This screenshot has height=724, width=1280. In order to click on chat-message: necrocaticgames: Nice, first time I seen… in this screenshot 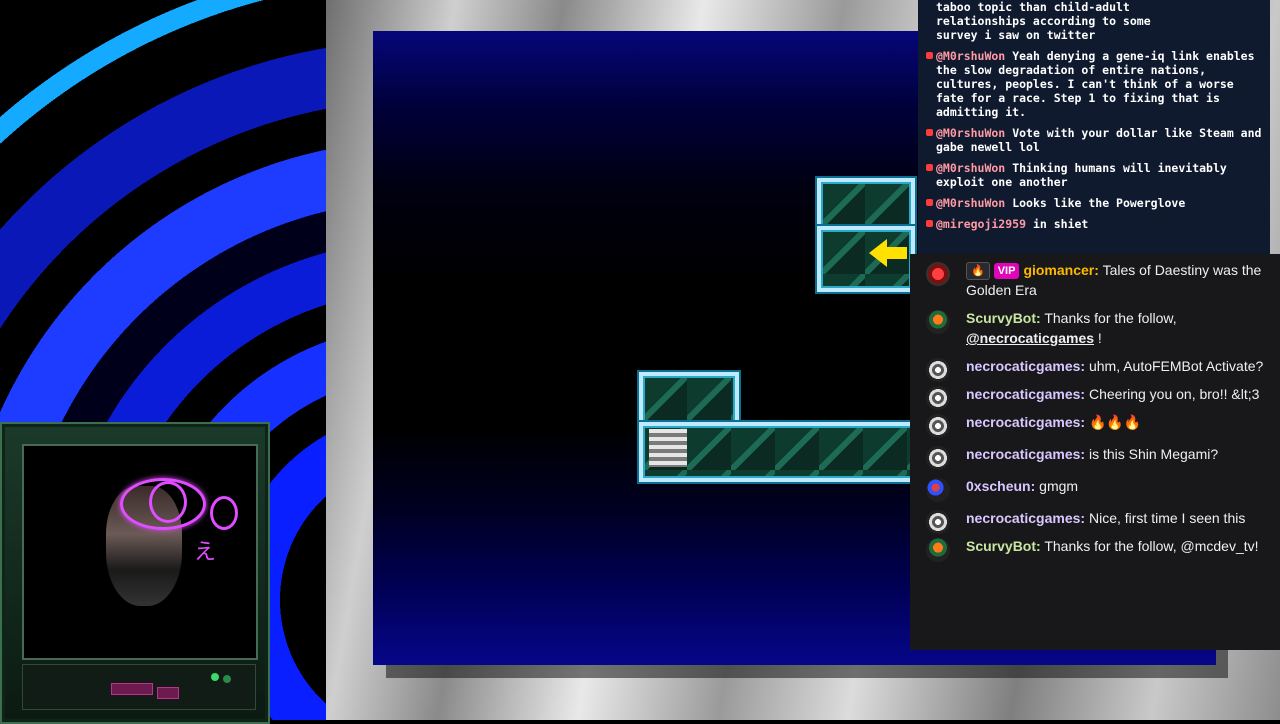, I will do `click(1095, 521)`.